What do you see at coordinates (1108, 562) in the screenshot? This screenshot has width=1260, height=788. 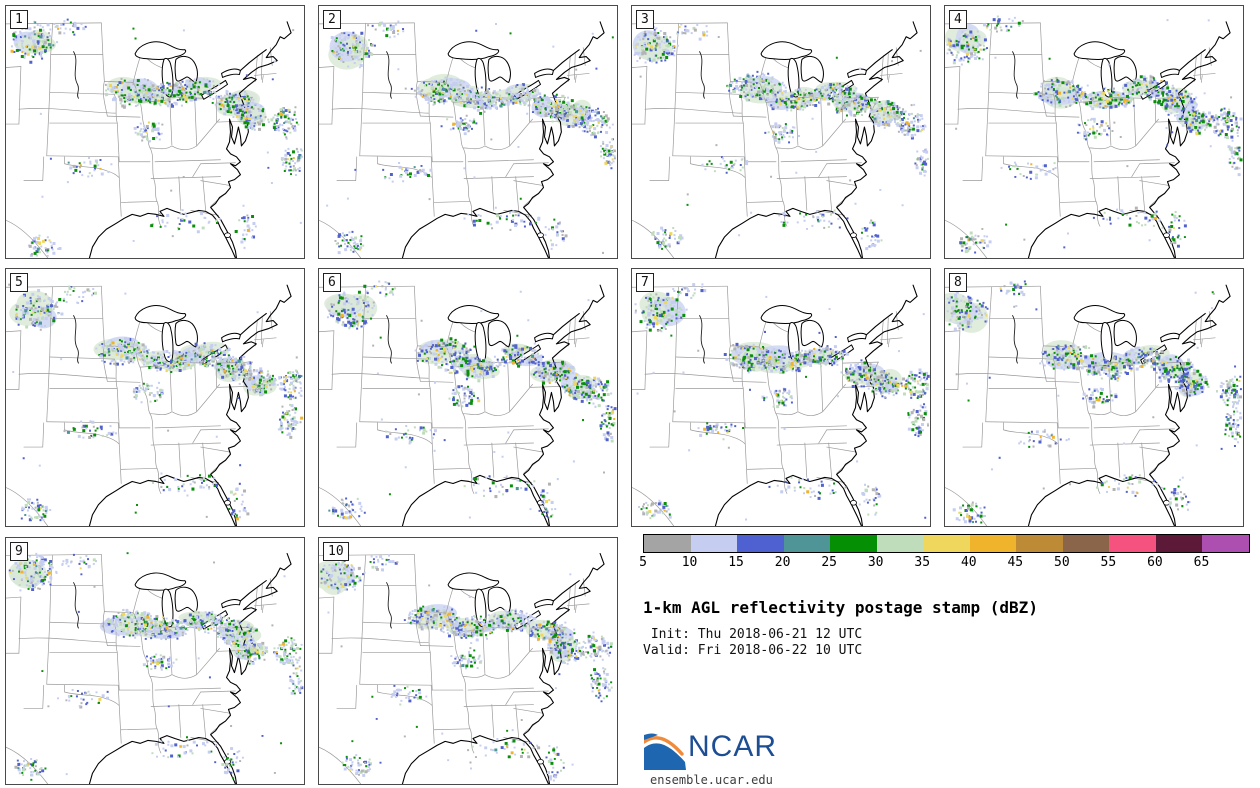 I see `colorbar-tick-label: 55` at bounding box center [1108, 562].